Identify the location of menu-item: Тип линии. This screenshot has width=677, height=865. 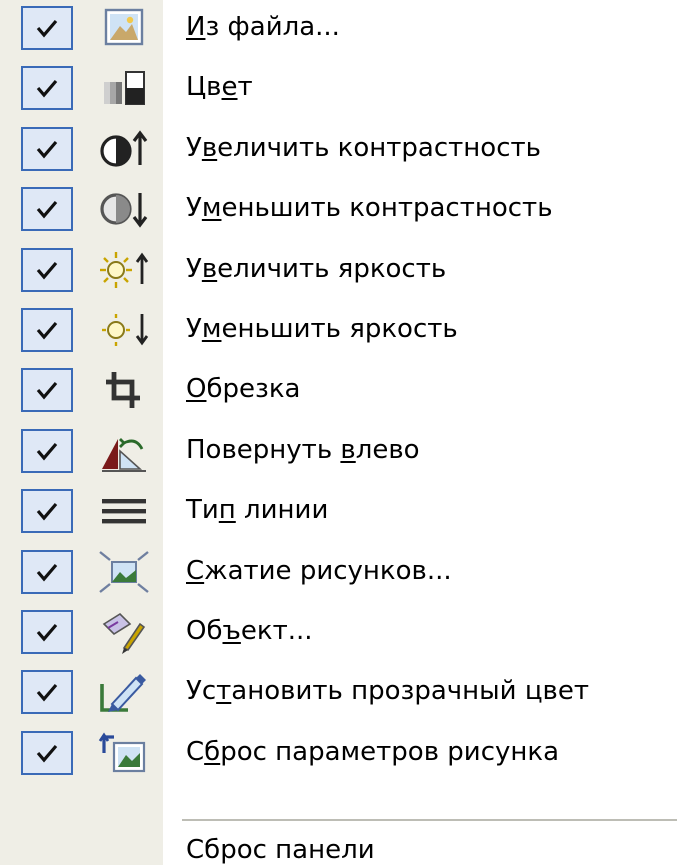
(338, 511).